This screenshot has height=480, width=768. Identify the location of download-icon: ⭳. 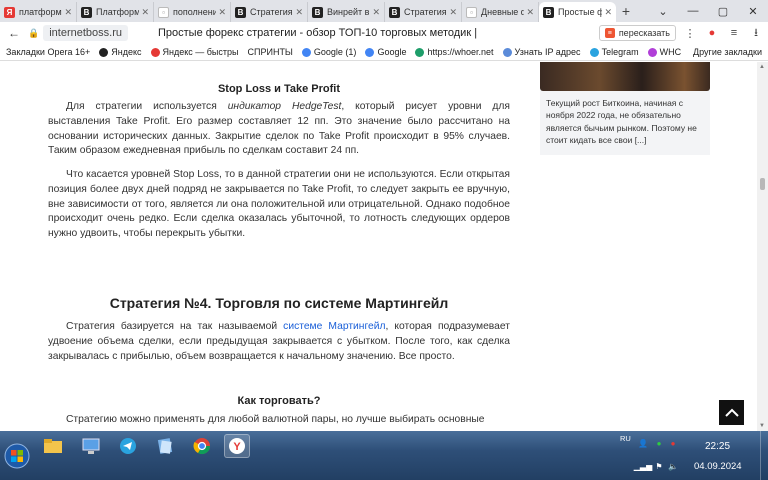
(756, 33).